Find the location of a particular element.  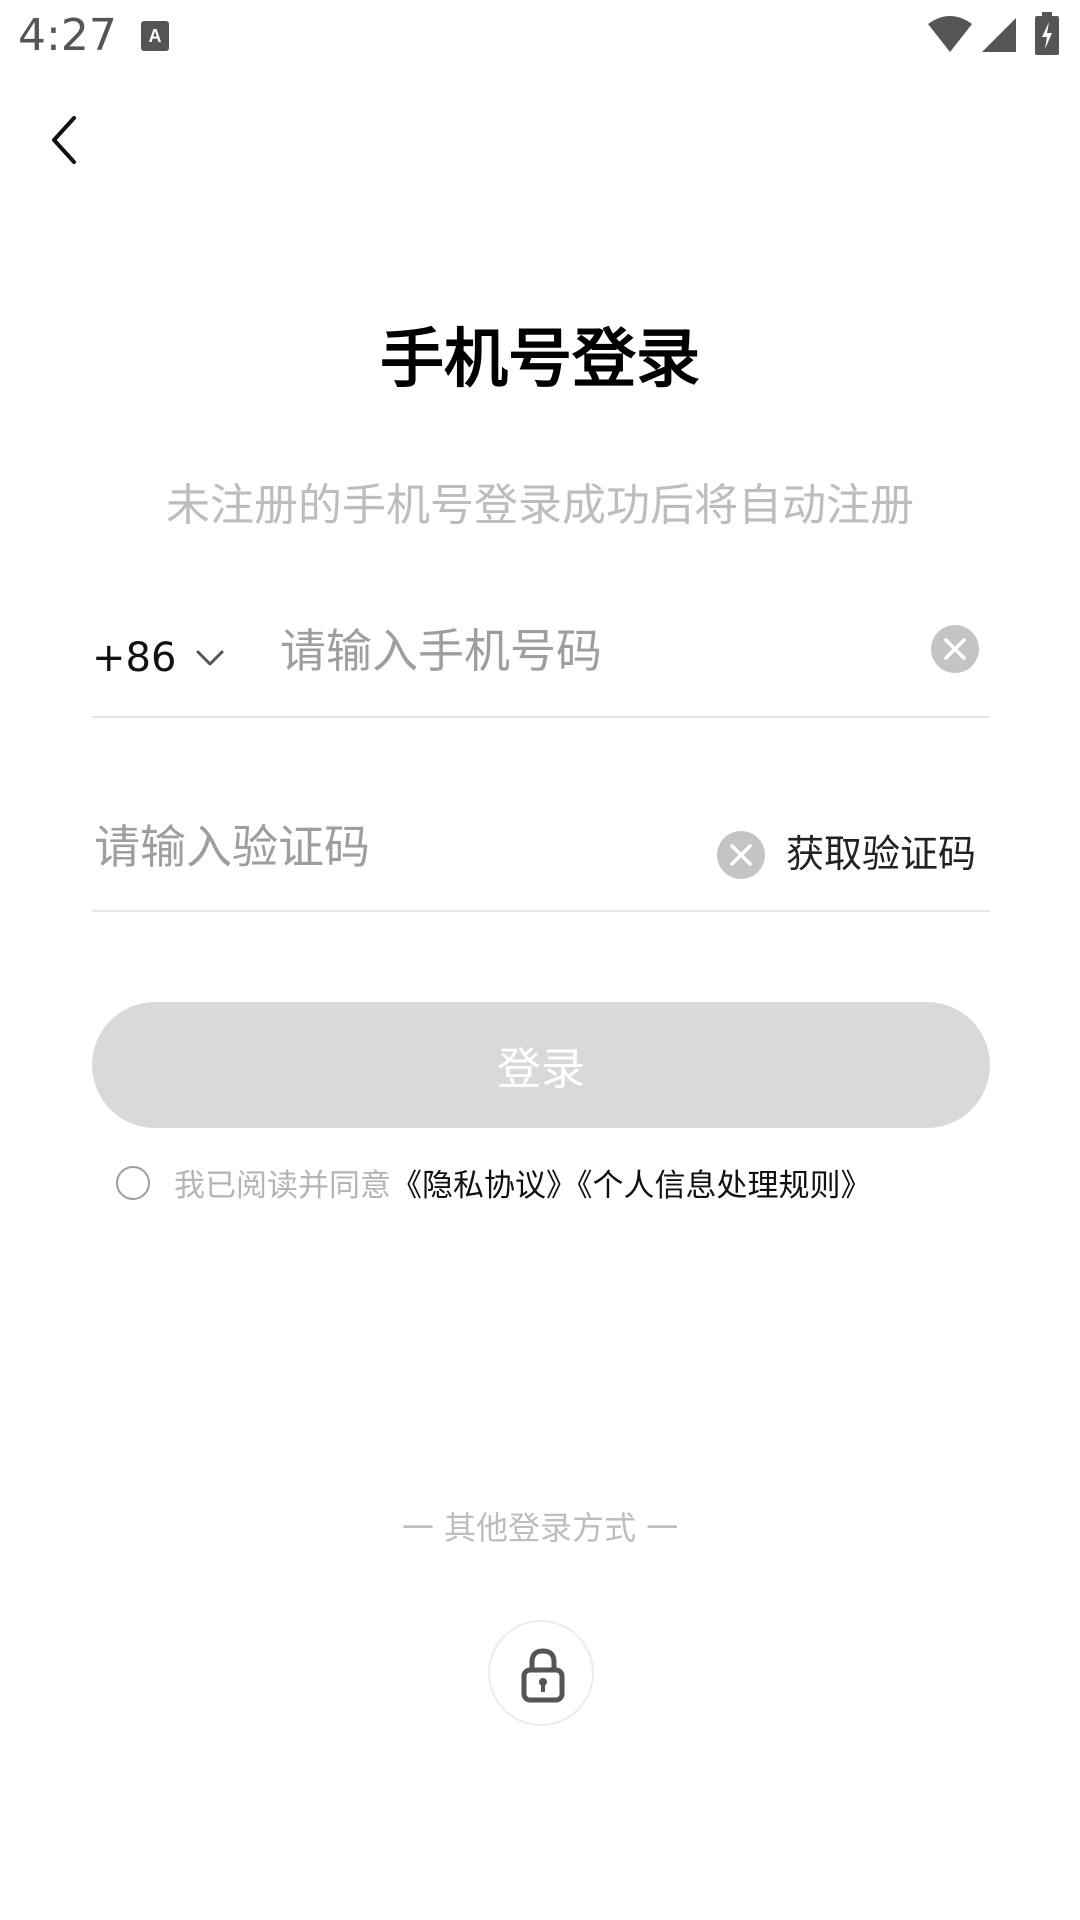

personal-info-rules-link: 《个人信息处理规则》 is located at coordinates (724, 1186).